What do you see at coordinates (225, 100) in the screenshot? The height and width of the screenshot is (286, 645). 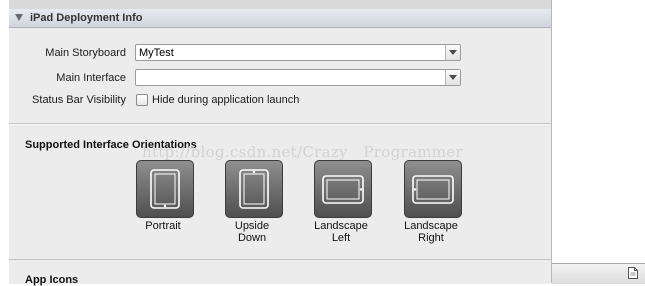 I see `hide-status-bar-label: Hide during application launch` at bounding box center [225, 100].